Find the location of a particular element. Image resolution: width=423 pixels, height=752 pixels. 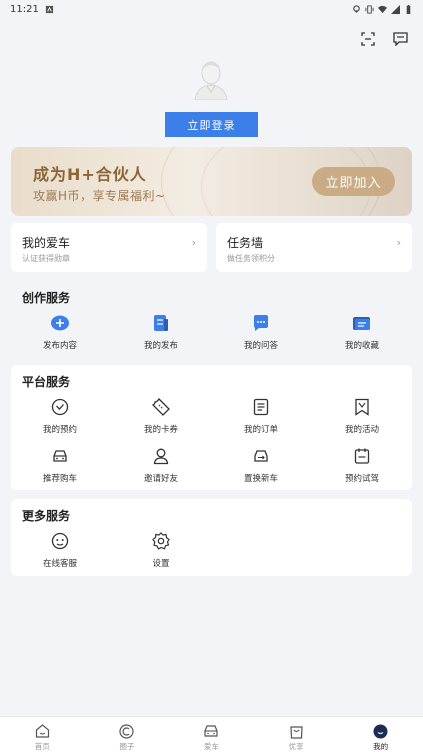

login-button: 立即登录 is located at coordinates (211, 124).